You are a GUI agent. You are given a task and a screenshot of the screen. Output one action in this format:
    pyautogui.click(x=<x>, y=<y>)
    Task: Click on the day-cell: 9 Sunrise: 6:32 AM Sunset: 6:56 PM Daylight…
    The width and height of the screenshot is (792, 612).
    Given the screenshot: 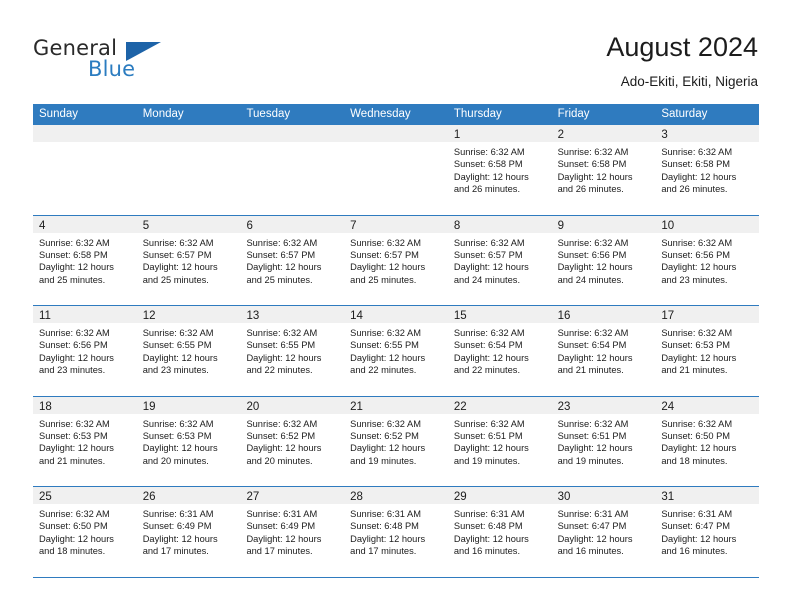 What is the action you would take?
    pyautogui.click(x=603, y=260)
    